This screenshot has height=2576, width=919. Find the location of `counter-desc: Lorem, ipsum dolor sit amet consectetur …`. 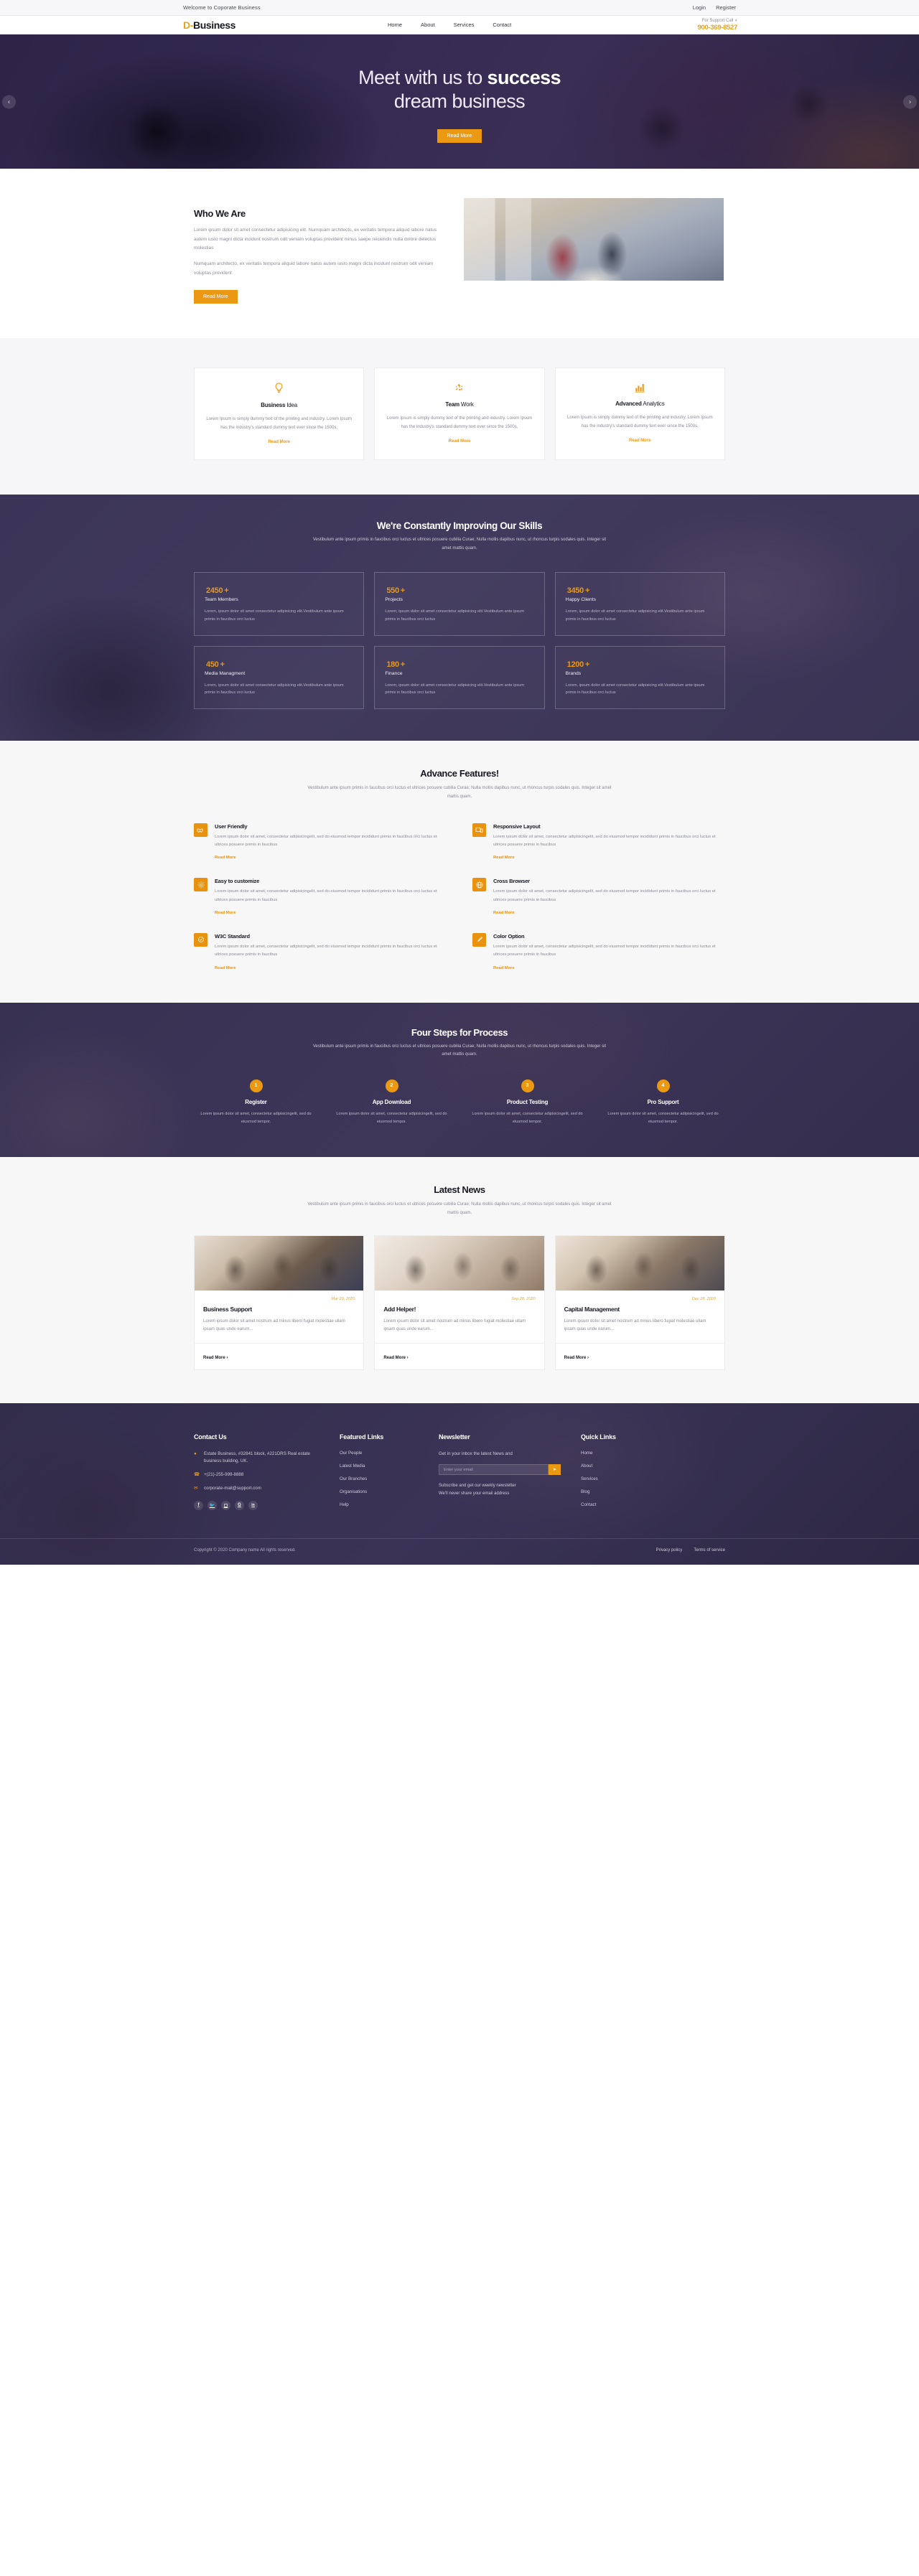

counter-desc: Lorem, ipsum dolor sit amet consectetur … is located at coordinates (455, 616).